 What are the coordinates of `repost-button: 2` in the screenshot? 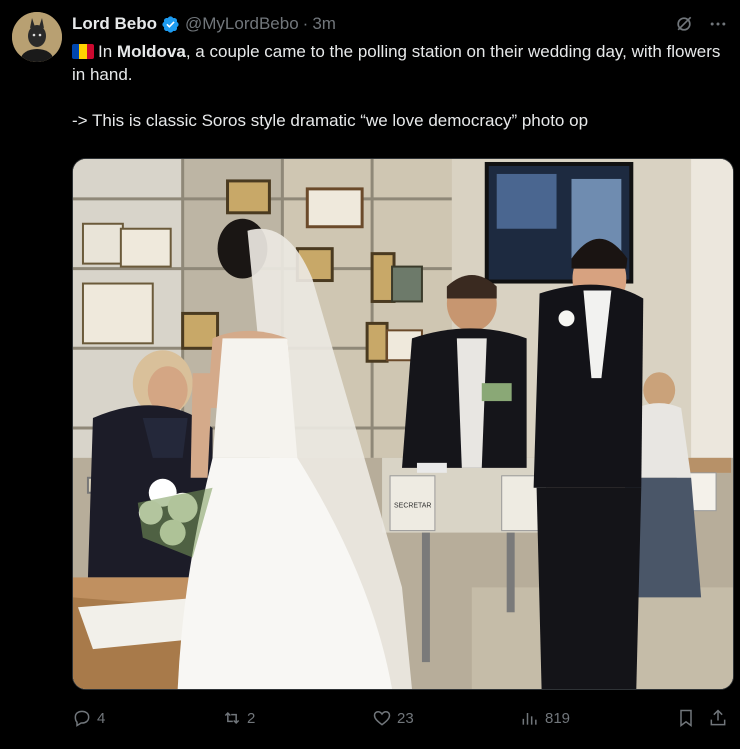 It's located at (238, 718).